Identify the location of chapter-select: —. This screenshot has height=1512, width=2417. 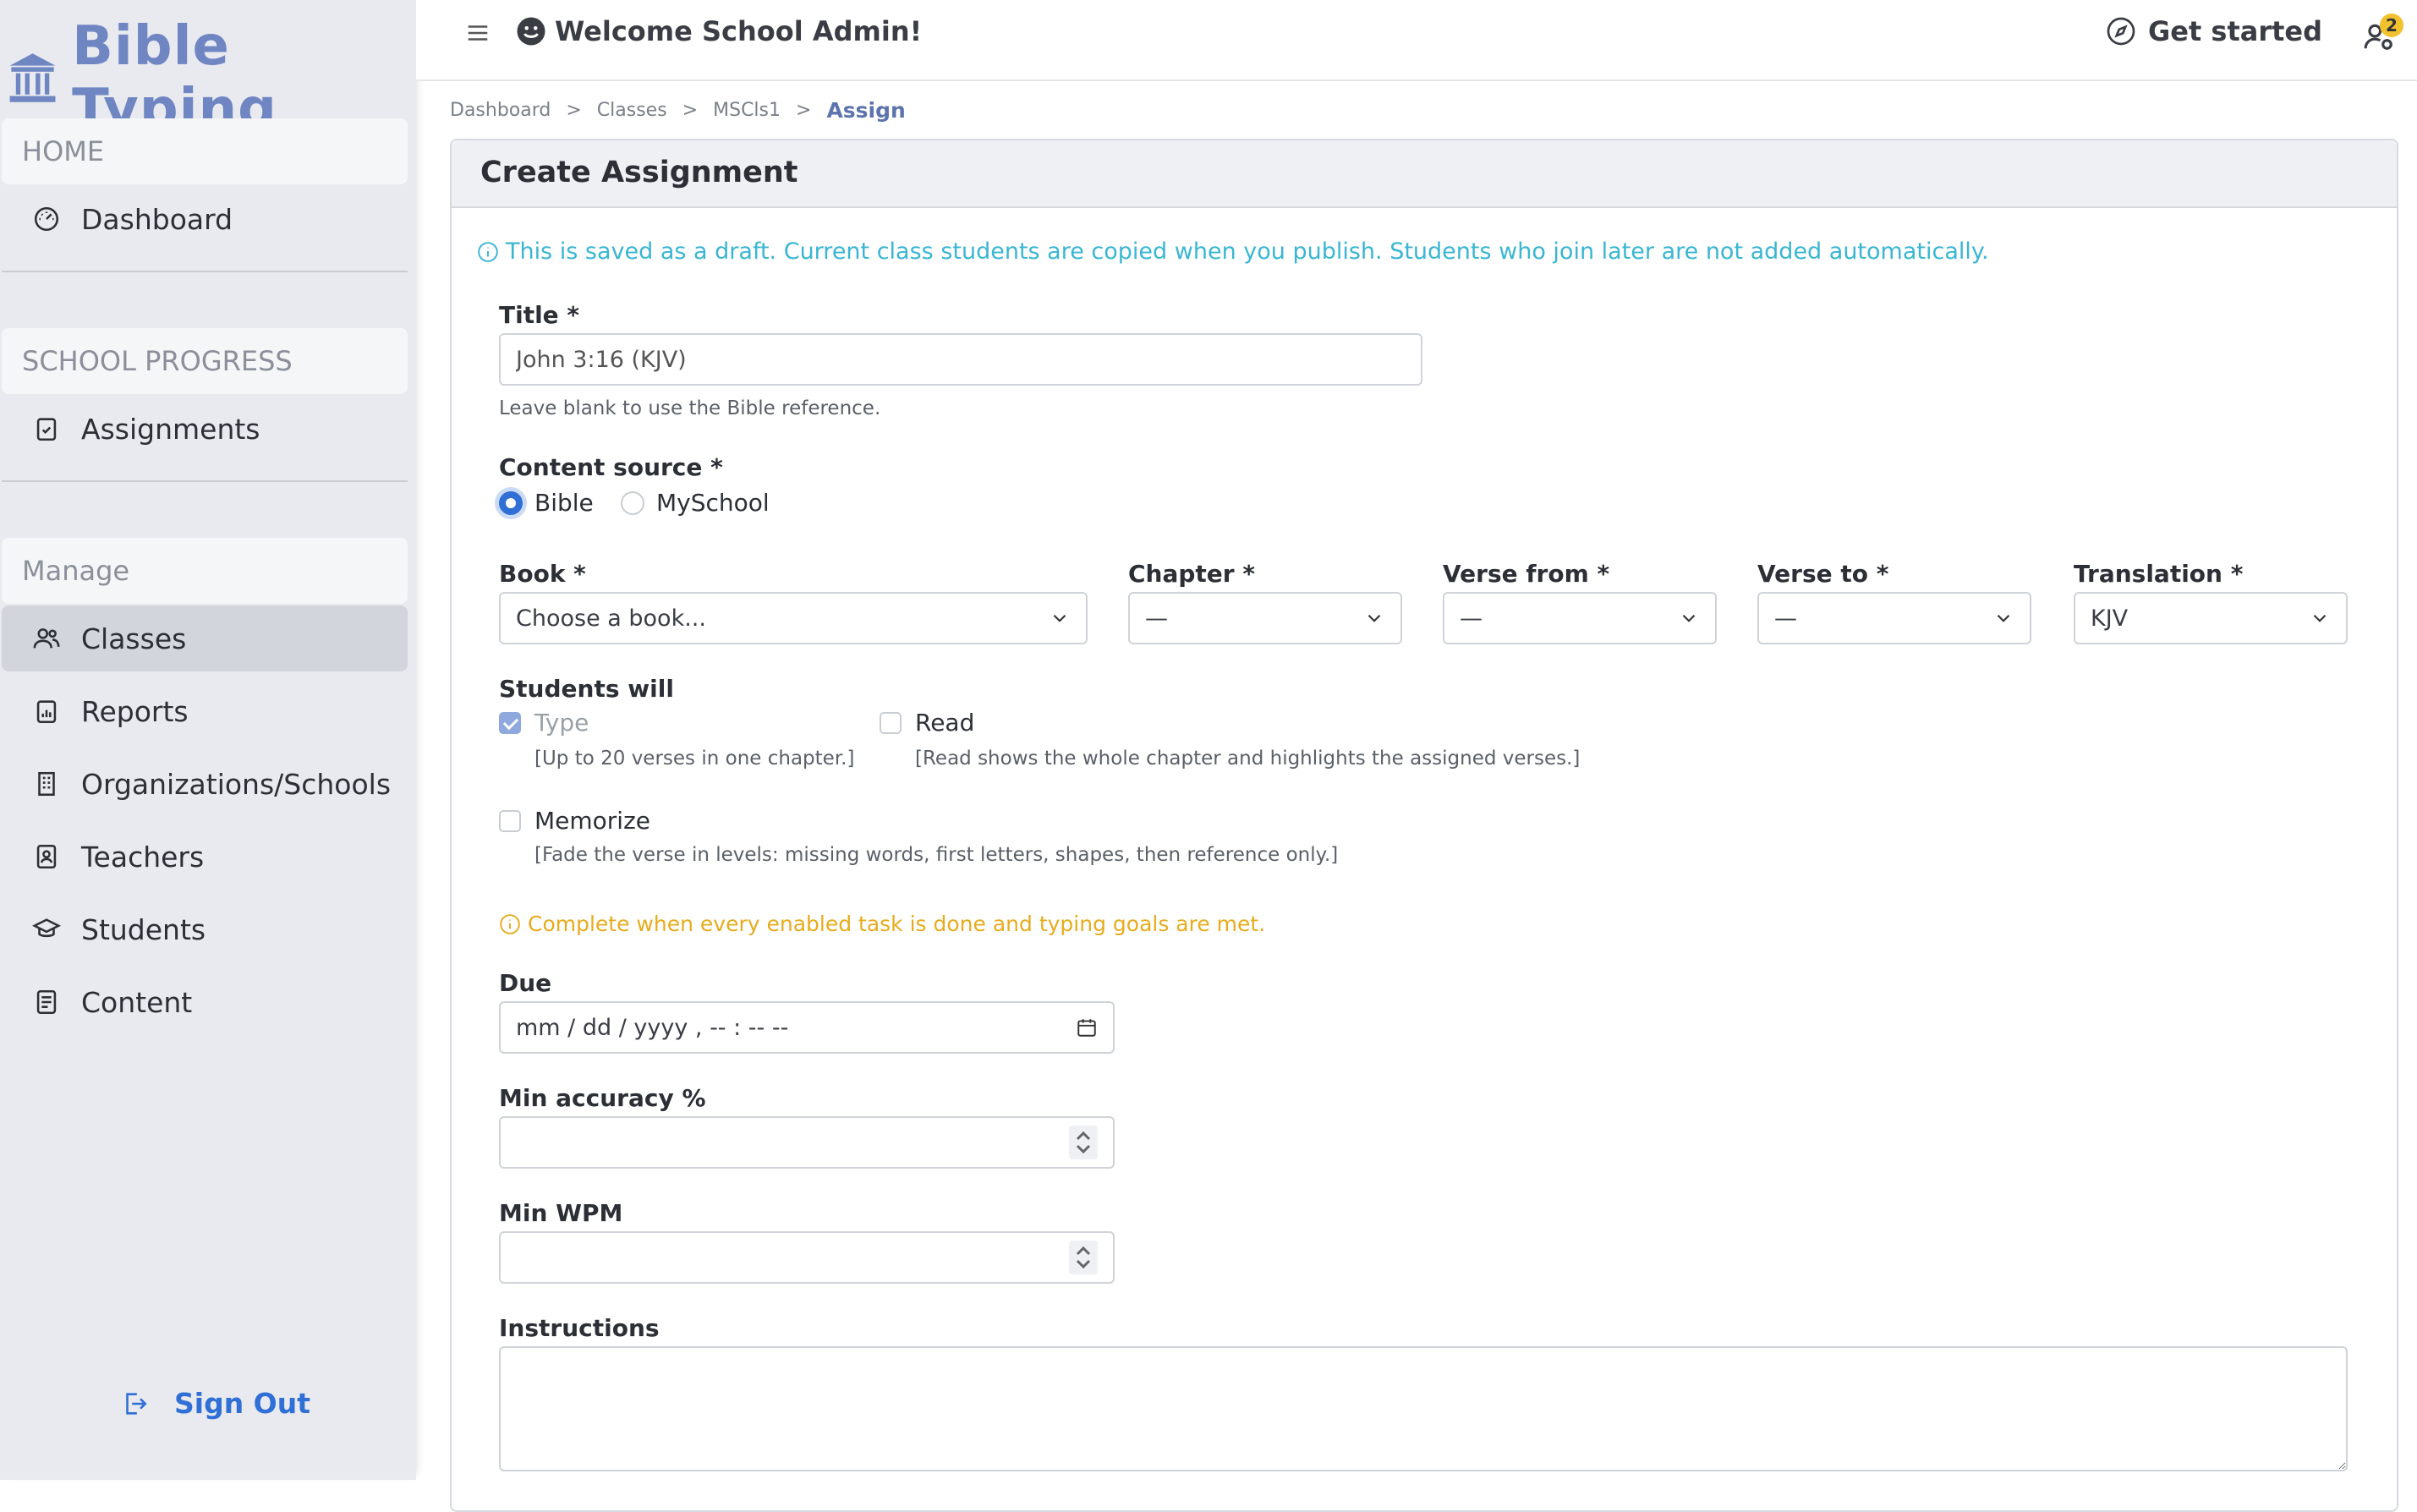
(1265, 618).